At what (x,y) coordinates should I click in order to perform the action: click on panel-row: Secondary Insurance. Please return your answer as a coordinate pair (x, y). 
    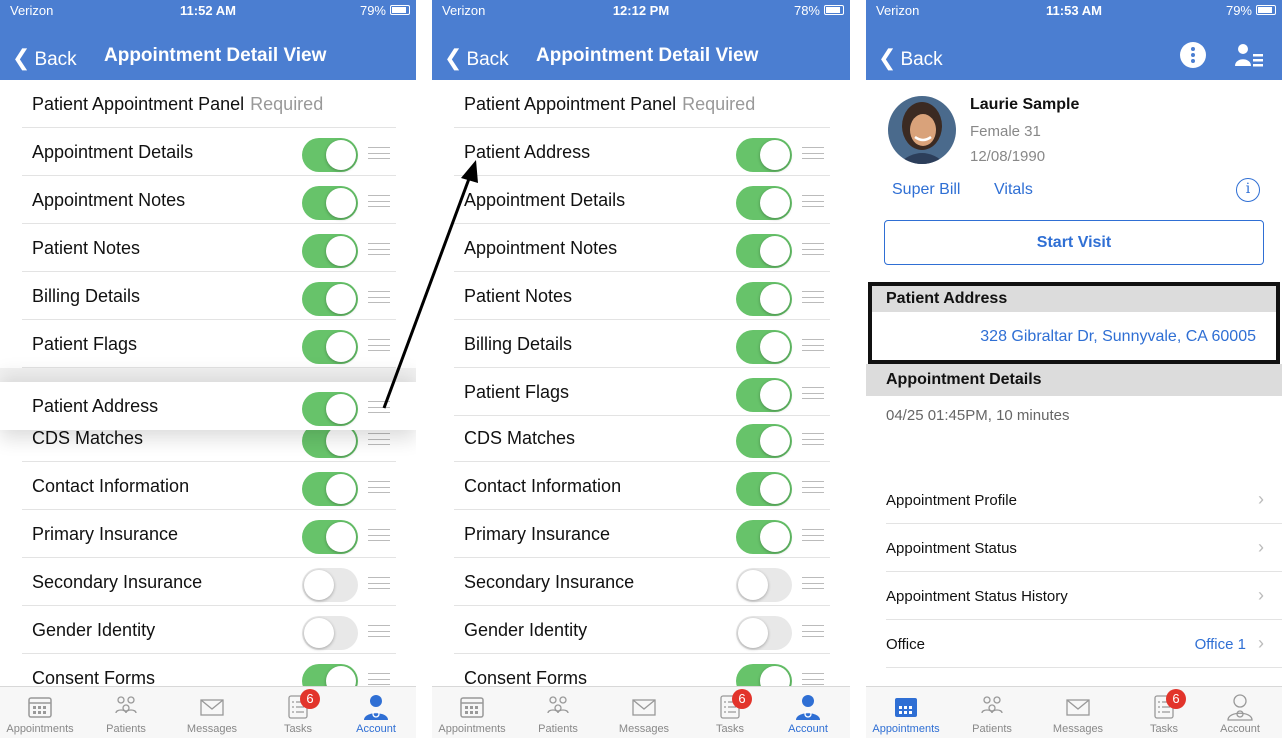
    Looking at the image, I should click on (642, 582).